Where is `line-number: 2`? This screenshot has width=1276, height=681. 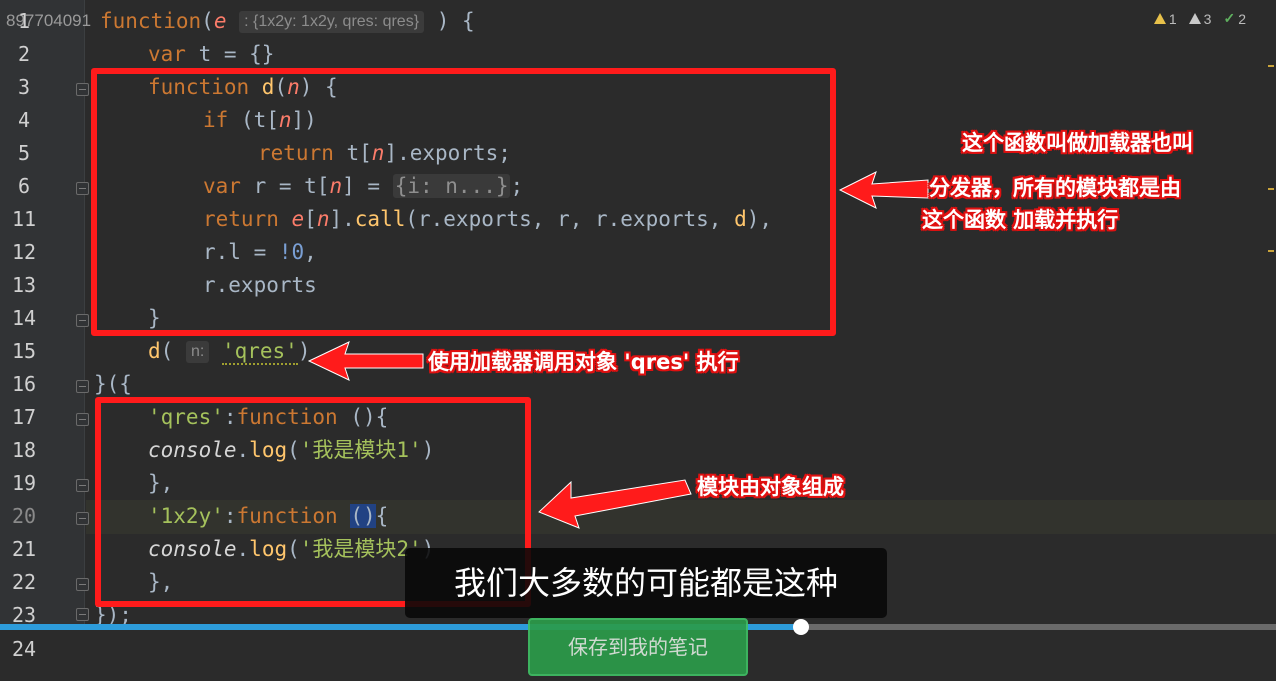
line-number: 2 is located at coordinates (24, 54).